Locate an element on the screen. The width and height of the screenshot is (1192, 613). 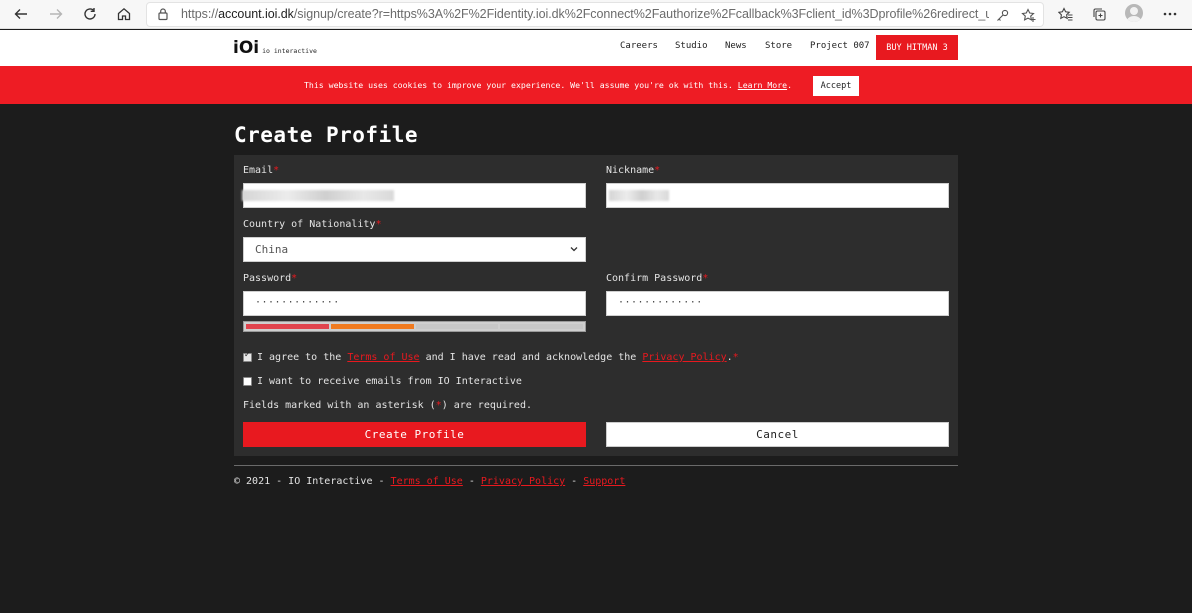
email-label: Email* is located at coordinates (261, 170).